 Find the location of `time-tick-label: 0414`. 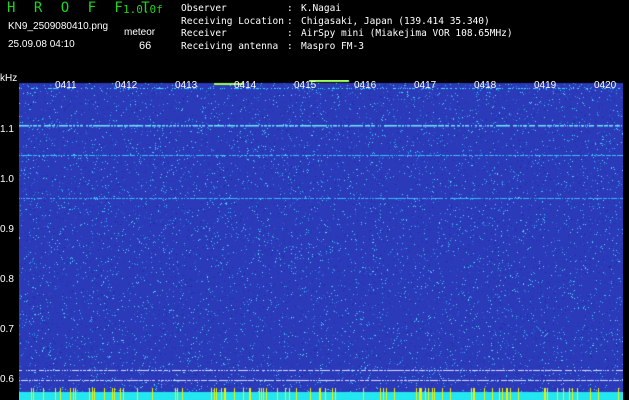

time-tick-label: 0414 is located at coordinates (245, 85).